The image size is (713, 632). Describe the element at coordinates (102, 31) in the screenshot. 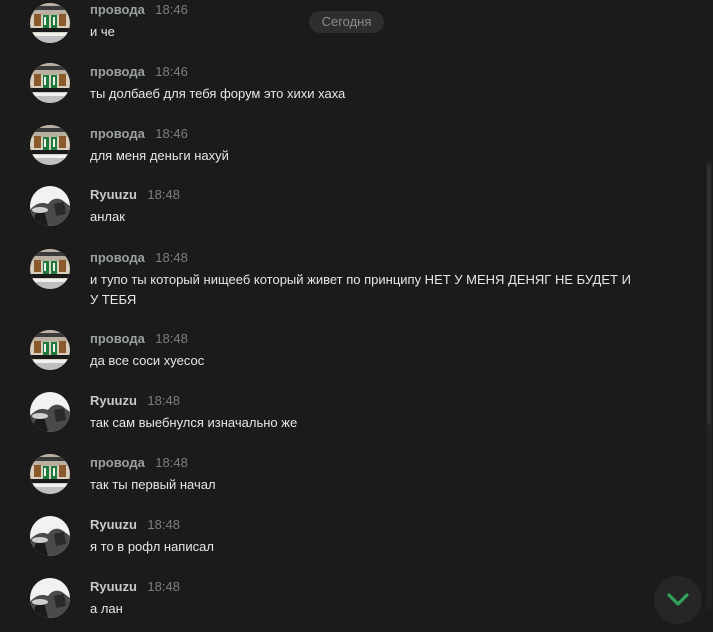

I see `message-text: и че` at that location.